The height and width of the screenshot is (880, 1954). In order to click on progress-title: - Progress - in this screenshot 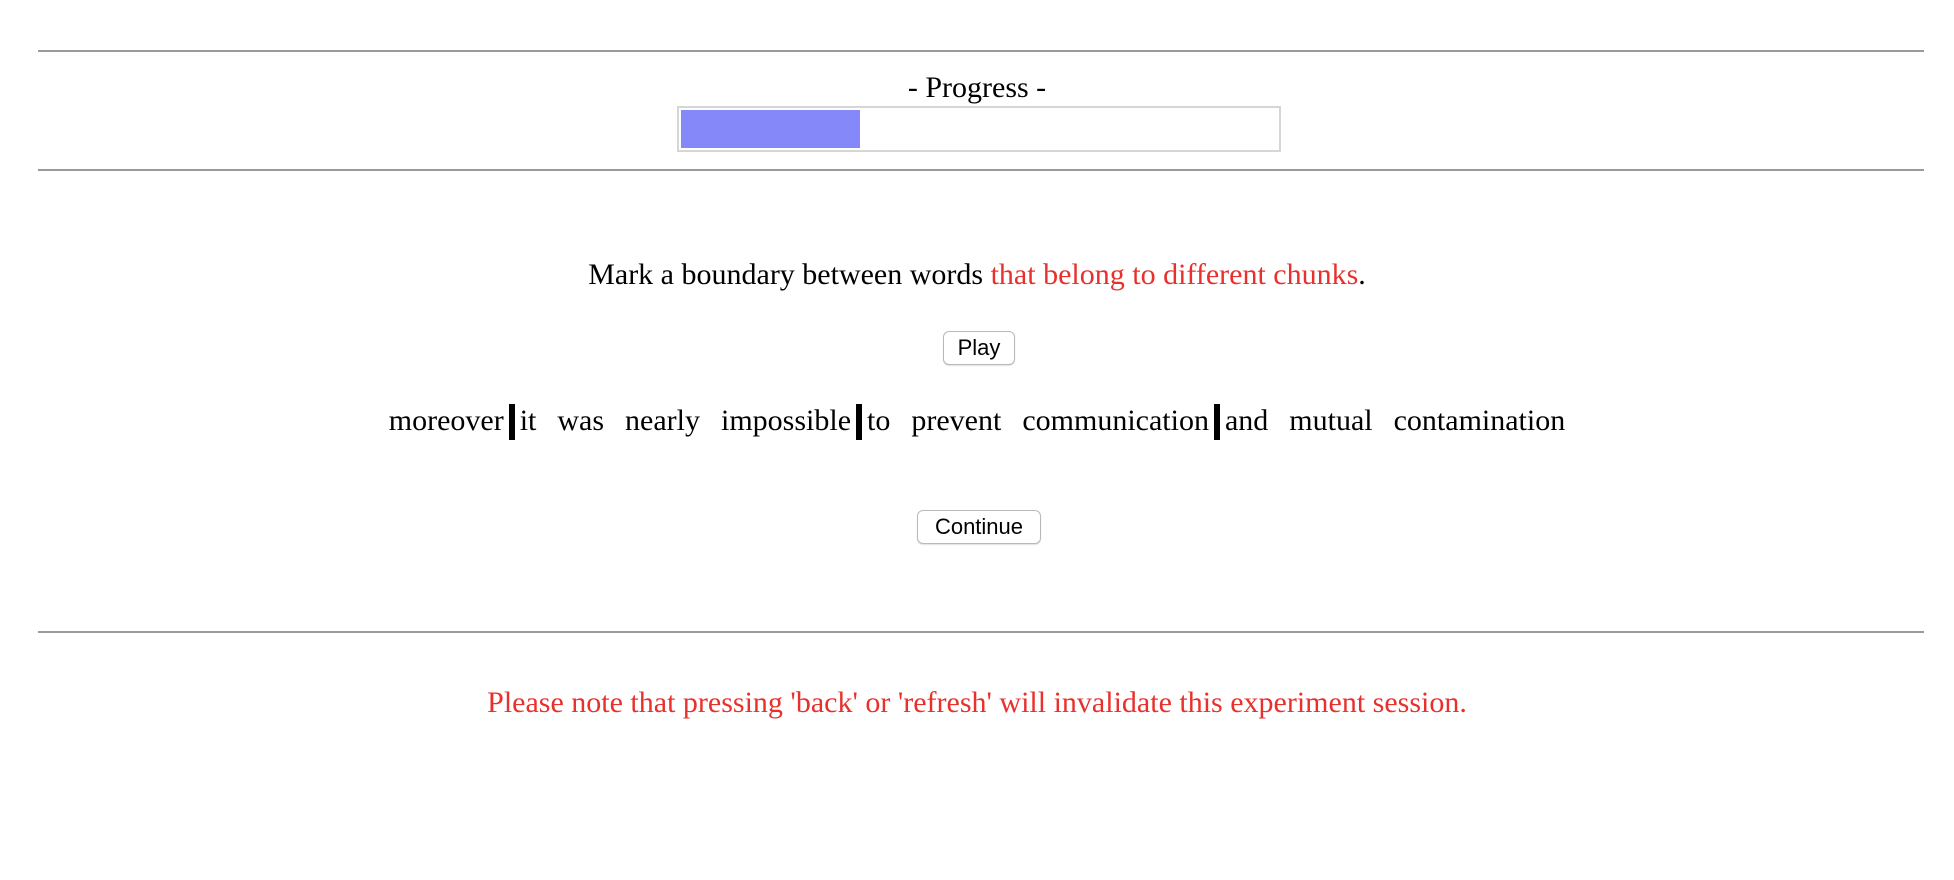, I will do `click(977, 87)`.